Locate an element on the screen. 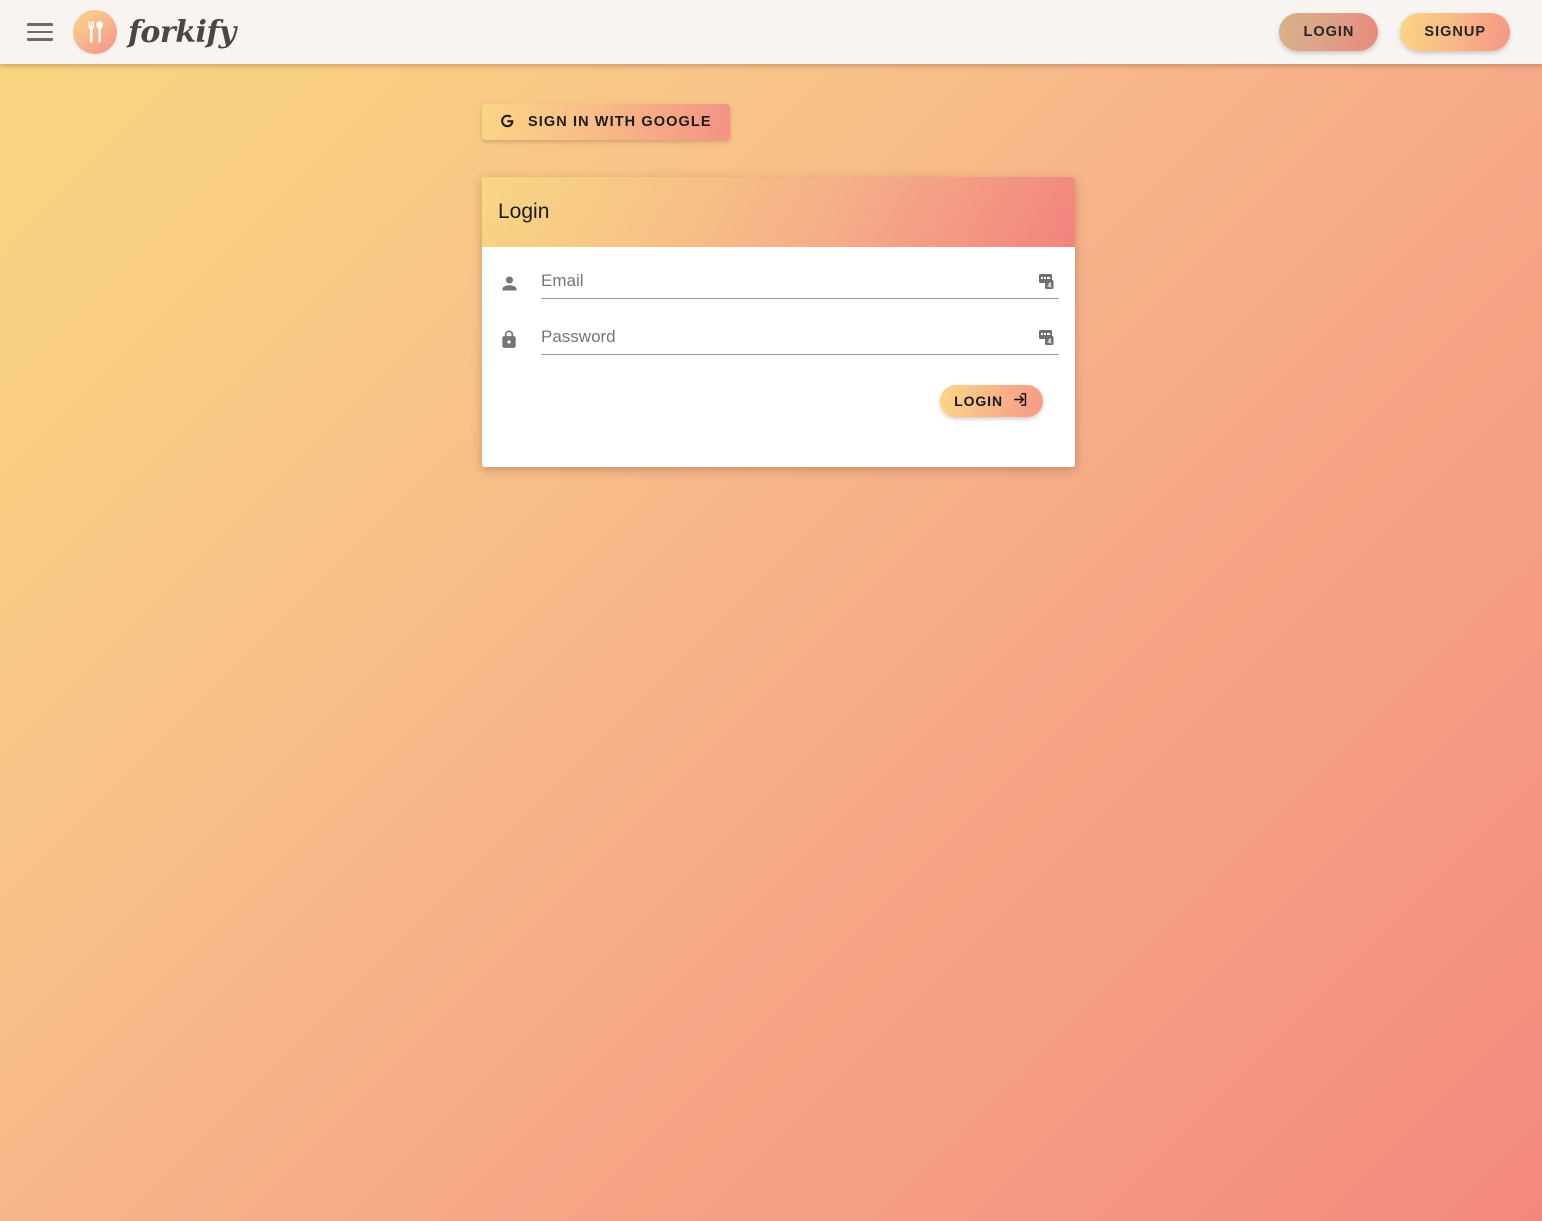 This screenshot has height=1221, width=1542. nav-login-button: LOGIN is located at coordinates (1329, 32).